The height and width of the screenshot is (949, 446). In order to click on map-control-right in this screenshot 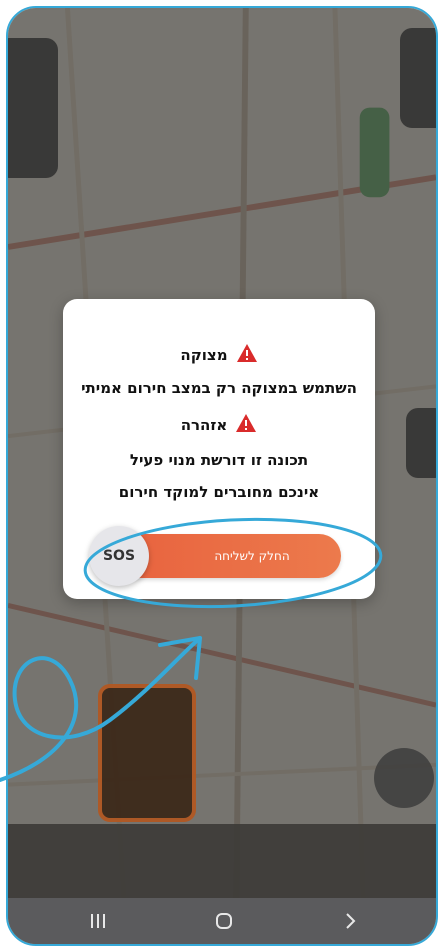, I will do `click(418, 78)`.